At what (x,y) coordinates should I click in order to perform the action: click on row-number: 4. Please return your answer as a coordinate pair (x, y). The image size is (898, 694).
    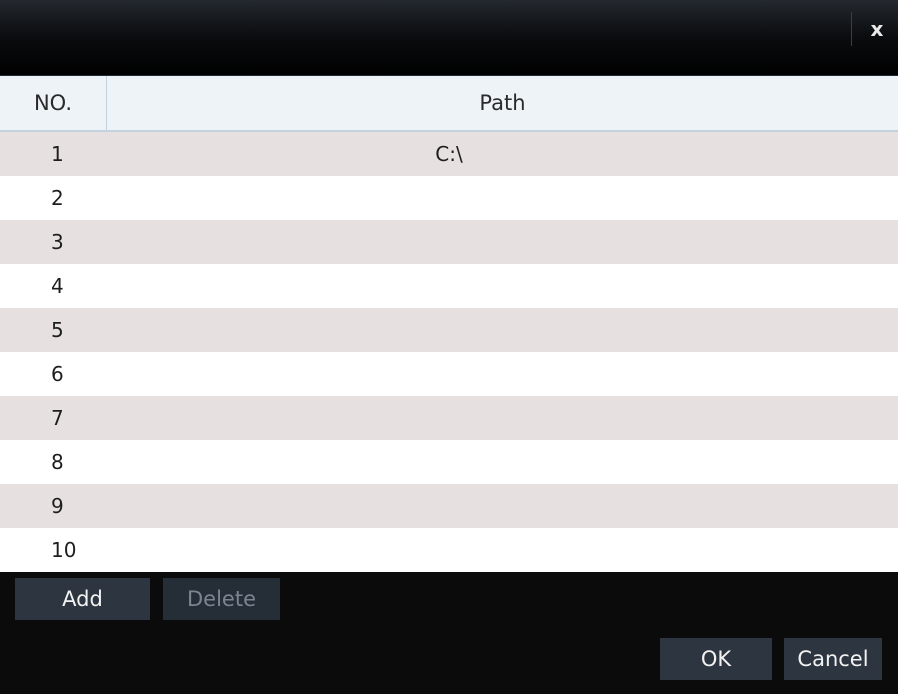
    Looking at the image, I should click on (57, 286).